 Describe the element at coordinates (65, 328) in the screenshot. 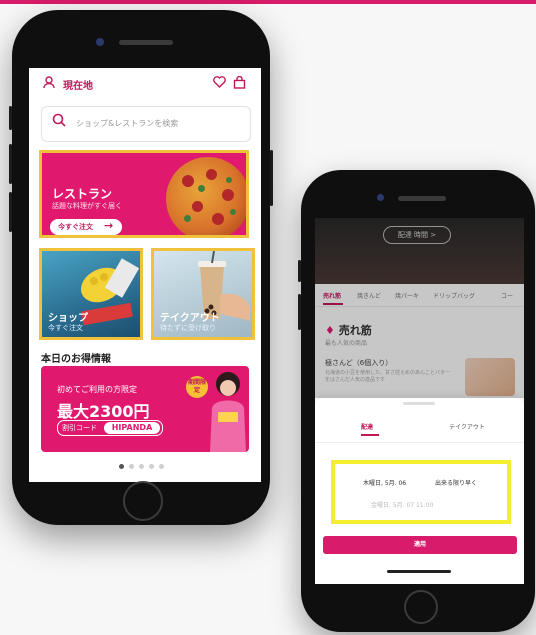

I see `shop-subtitle: 今すぐ注文` at that location.